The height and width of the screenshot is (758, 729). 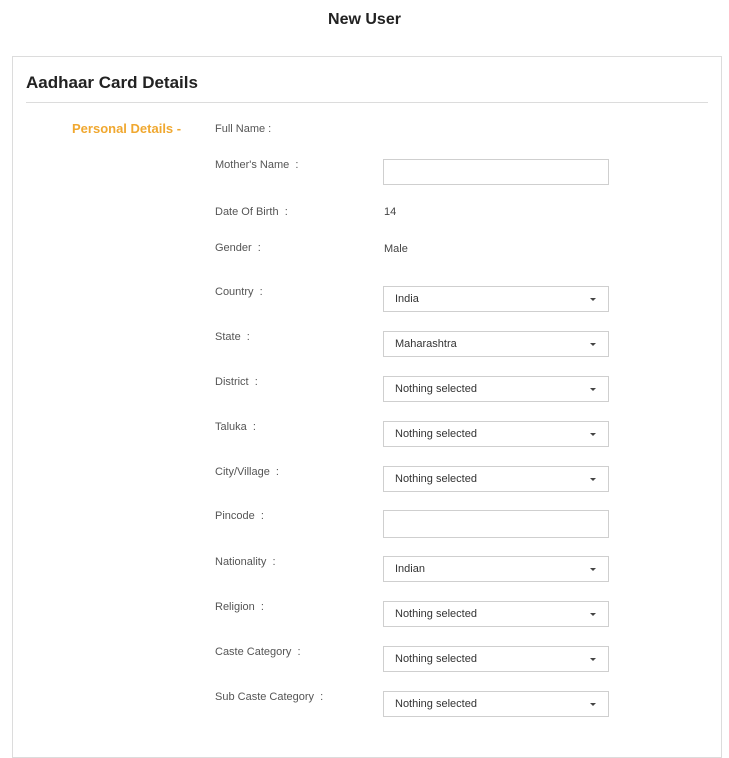 What do you see at coordinates (247, 472) in the screenshot?
I see `city-label: City/Village :` at bounding box center [247, 472].